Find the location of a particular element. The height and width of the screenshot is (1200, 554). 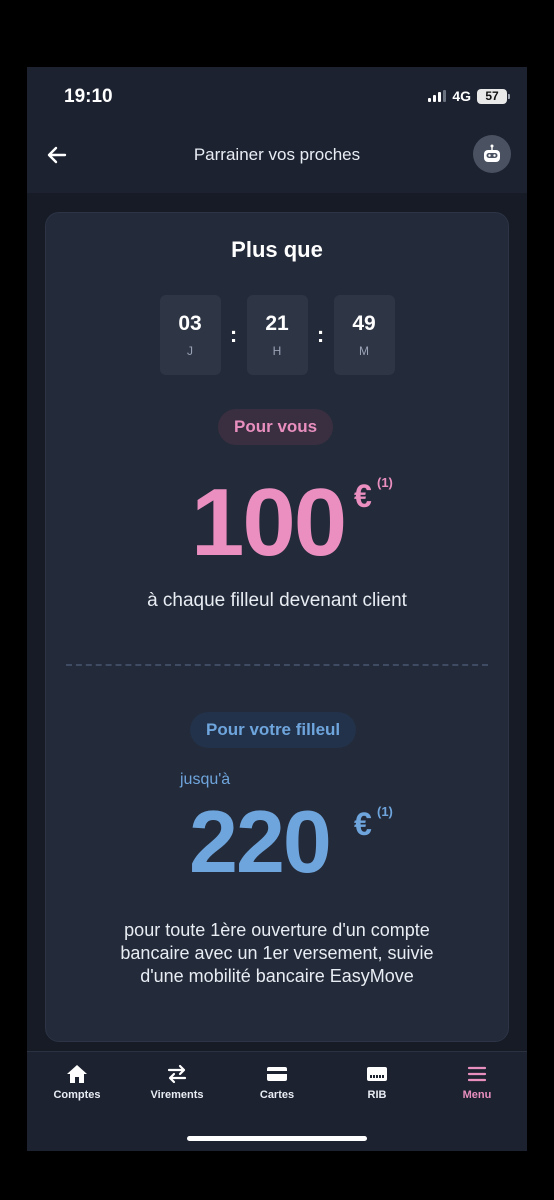

tab-rib: RIB is located at coordinates (377, 1082).